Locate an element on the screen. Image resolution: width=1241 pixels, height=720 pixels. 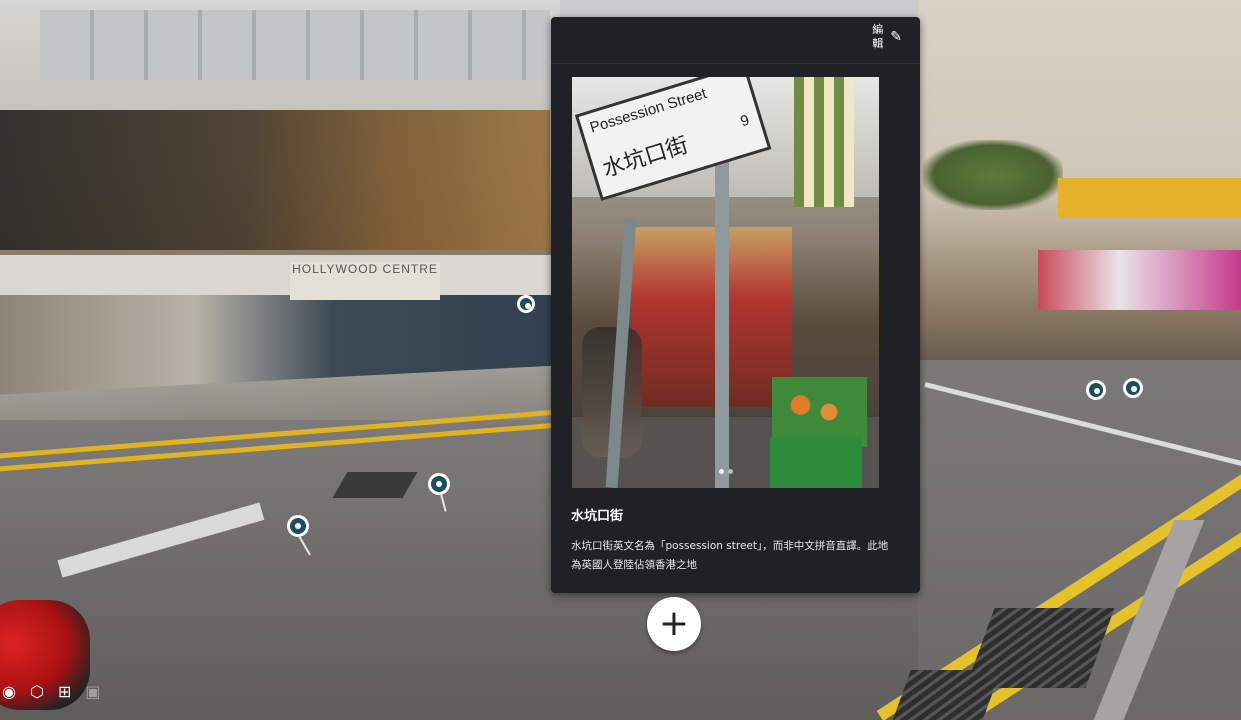
card-header: 編輯 ✎ is located at coordinates (735, 40).